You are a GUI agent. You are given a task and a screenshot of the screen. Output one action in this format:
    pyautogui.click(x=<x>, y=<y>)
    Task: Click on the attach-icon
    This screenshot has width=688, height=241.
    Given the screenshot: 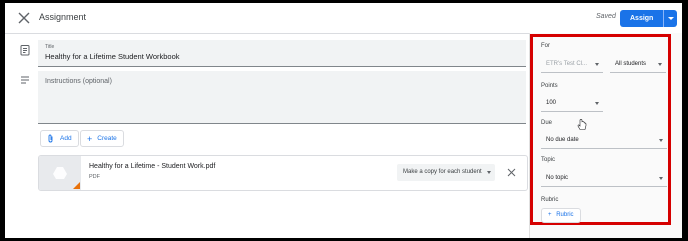 What is the action you would take?
    pyautogui.click(x=50, y=138)
    